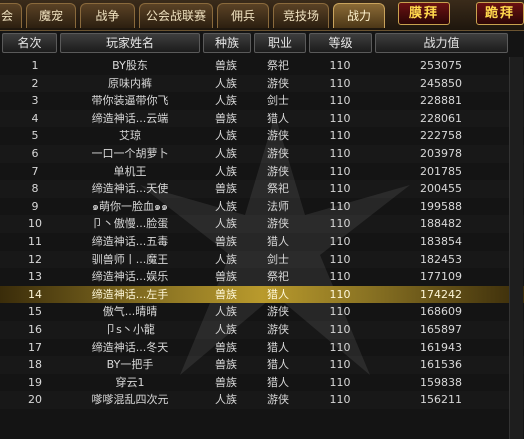  What do you see at coordinates (278, 206) in the screenshot?
I see `row-job: 法师` at bounding box center [278, 206].